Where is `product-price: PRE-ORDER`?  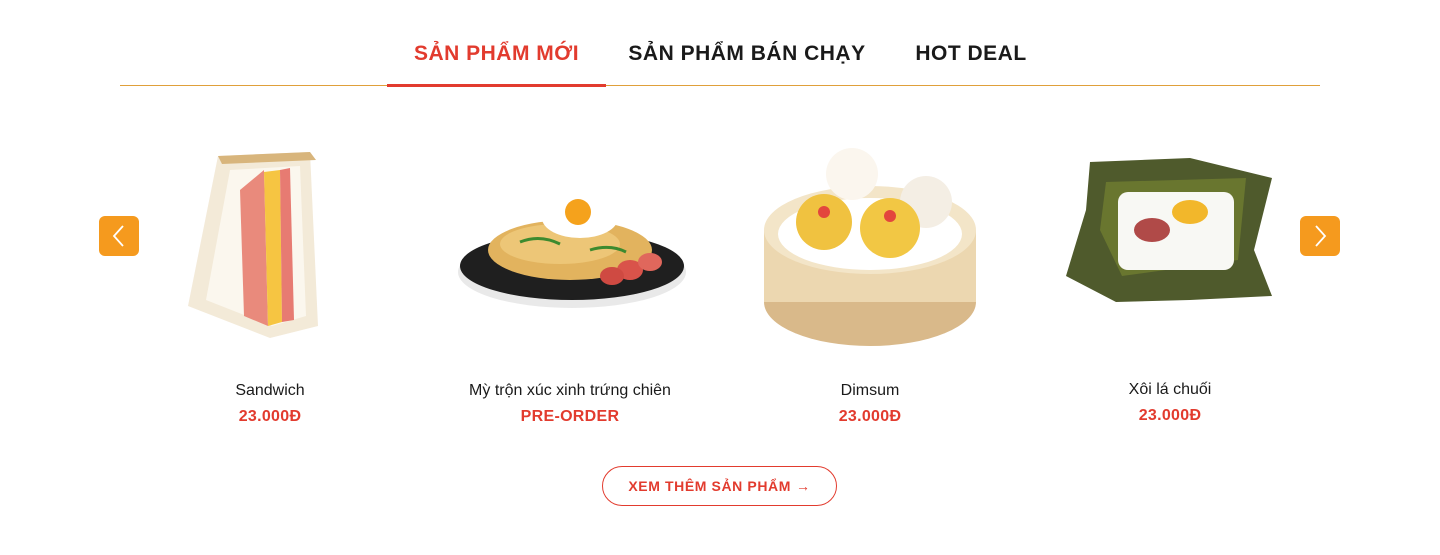 product-price: PRE-ORDER is located at coordinates (570, 416).